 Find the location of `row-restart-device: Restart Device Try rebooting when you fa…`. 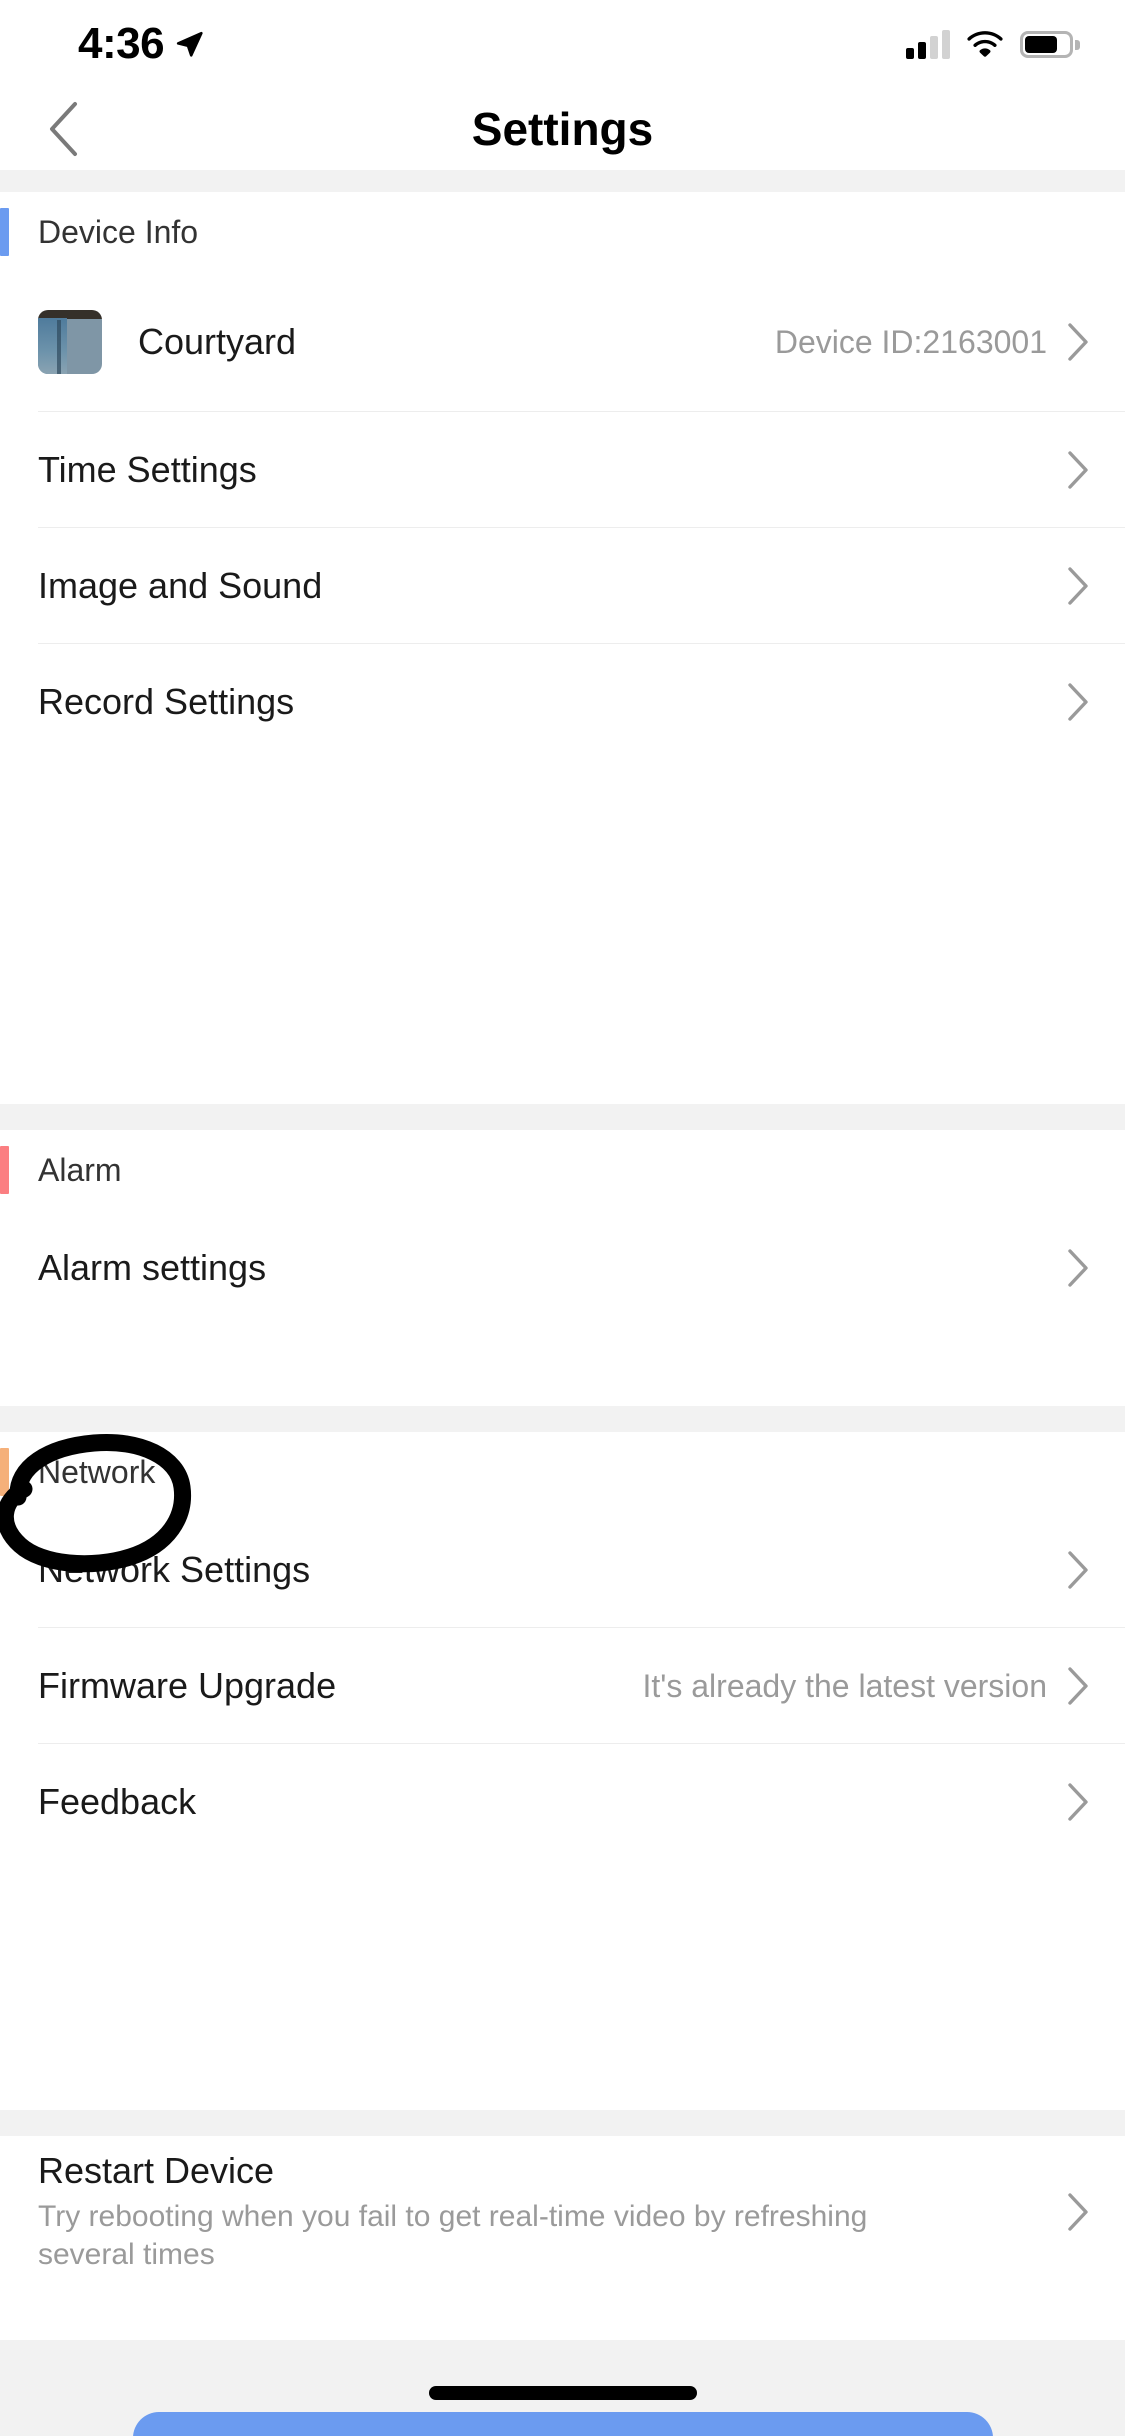

row-restart-device: Restart Device Try rebooting when you fa… is located at coordinates (562, 2213).